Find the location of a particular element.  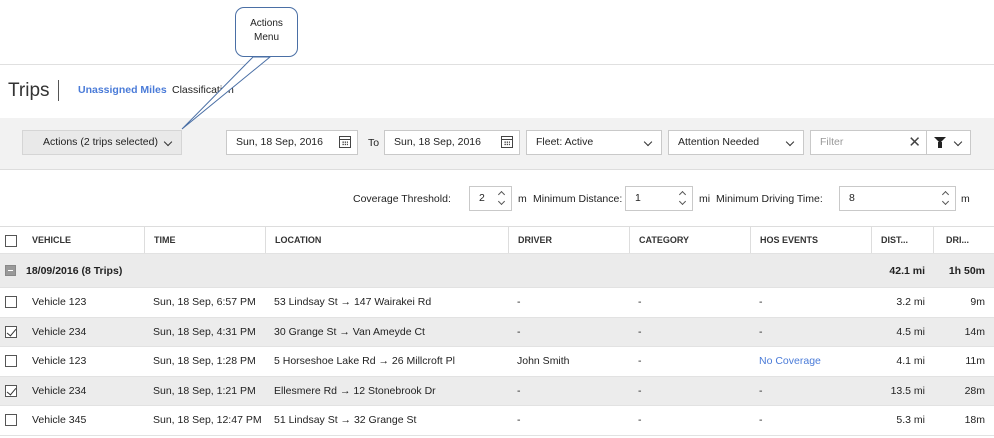

location-cell: 30 Grange St → Van Ameyde Ct is located at coordinates (349, 331).